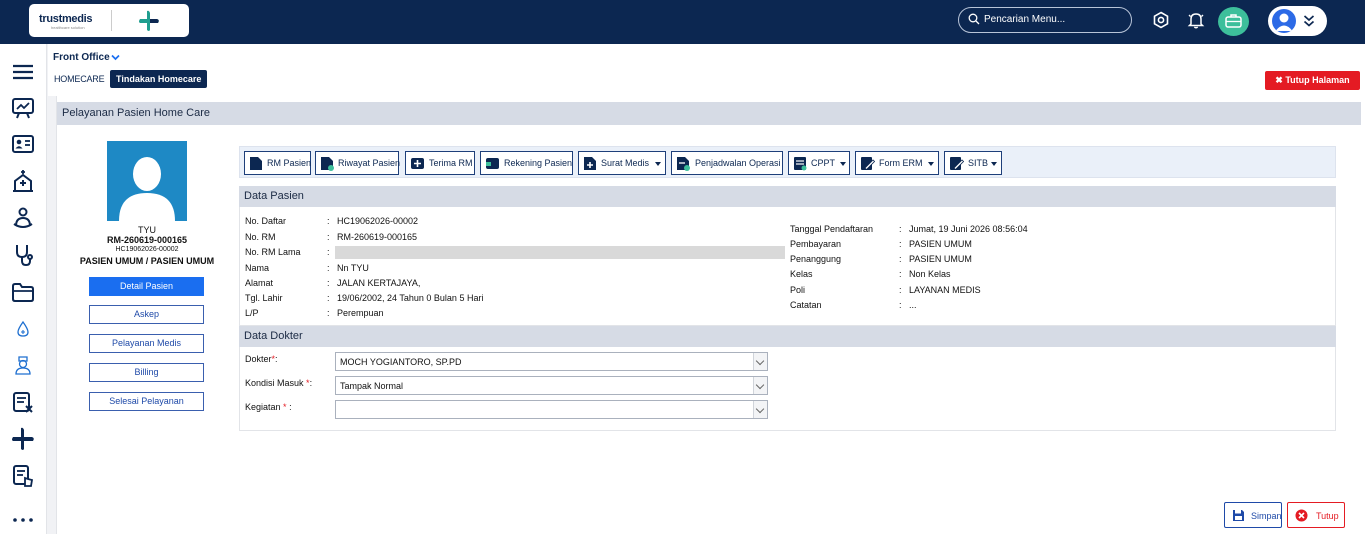  I want to click on settings-icon, so click(1161, 20).